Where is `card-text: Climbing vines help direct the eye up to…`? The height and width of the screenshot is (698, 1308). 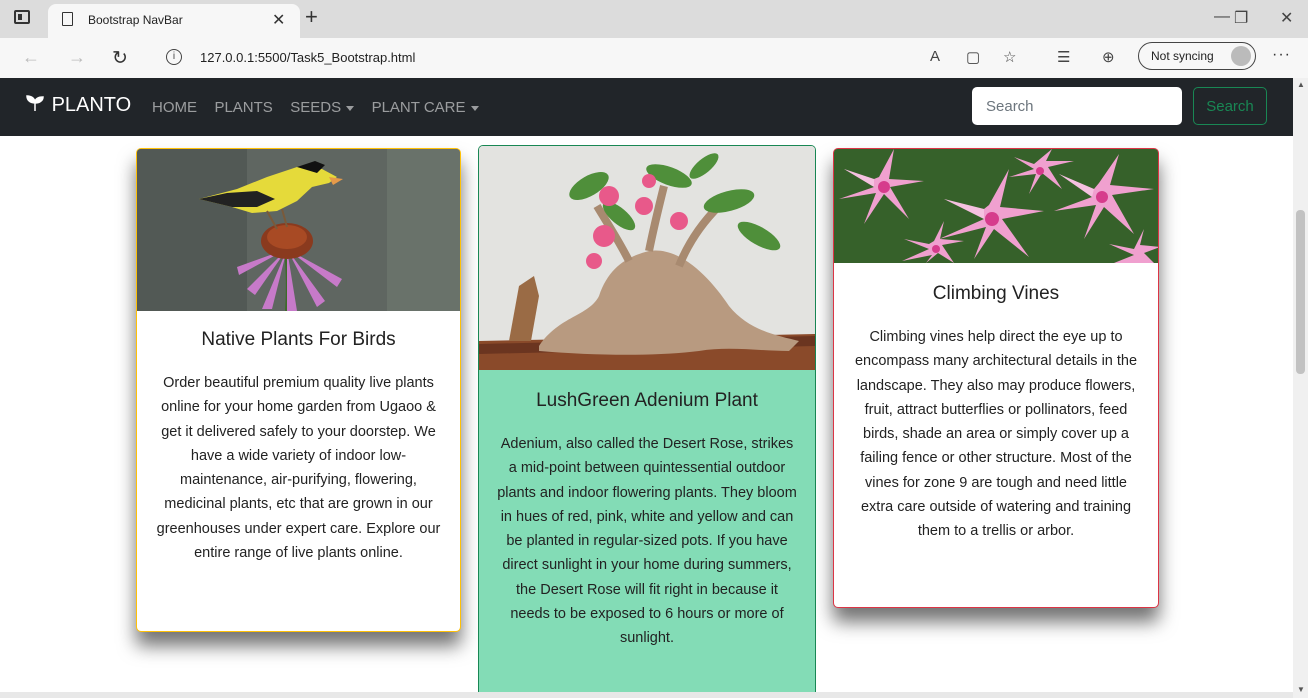
card-text: Climbing vines help direct the eye up to… is located at coordinates (996, 434).